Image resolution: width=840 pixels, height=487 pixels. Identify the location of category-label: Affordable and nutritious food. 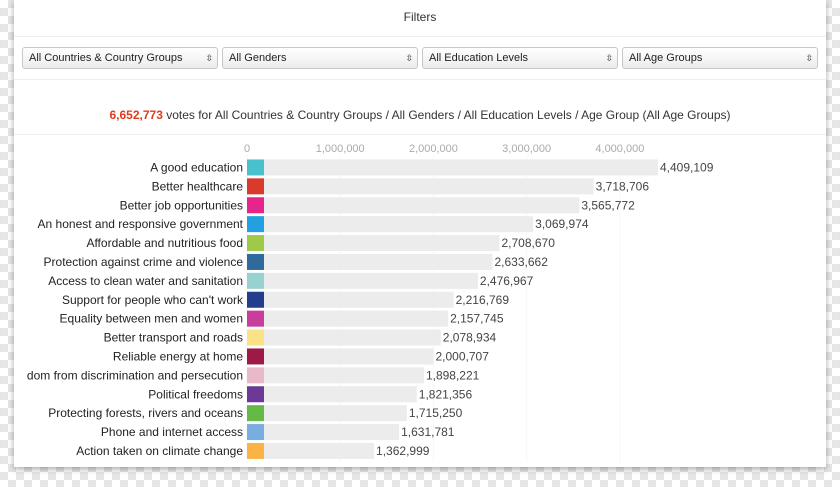
(164, 243).